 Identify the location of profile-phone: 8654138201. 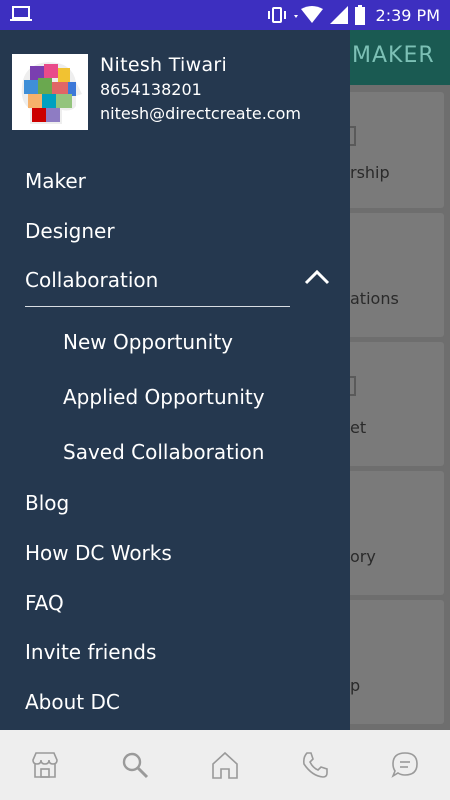
(151, 89).